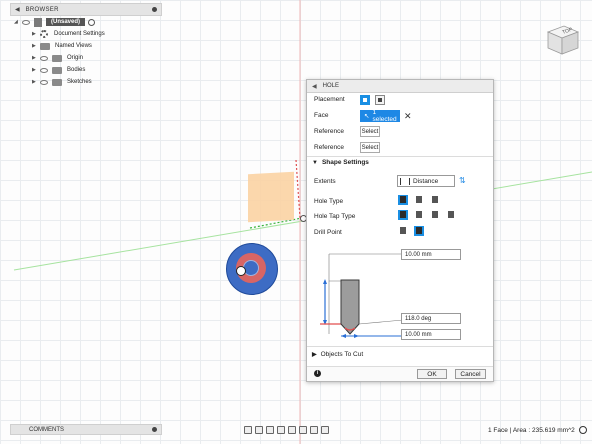 The height and width of the screenshot is (444, 592). Describe the element at coordinates (330, 86) in the screenshot. I see `hole-dialog-title: HOLE` at that location.